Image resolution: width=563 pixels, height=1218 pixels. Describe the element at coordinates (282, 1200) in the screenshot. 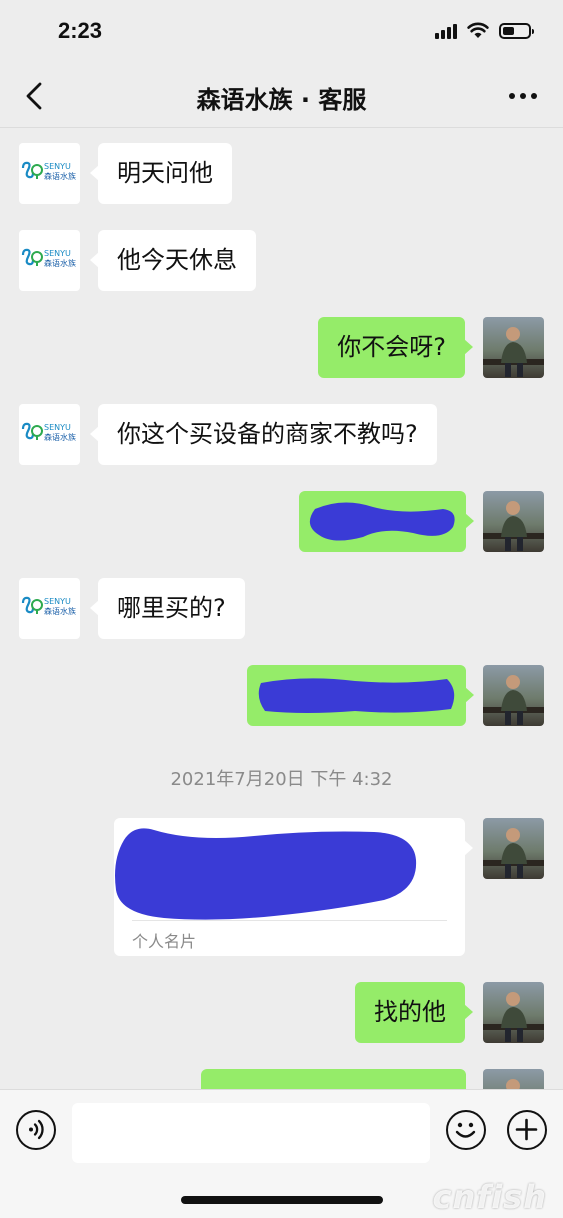

I see `home-indicator` at that location.